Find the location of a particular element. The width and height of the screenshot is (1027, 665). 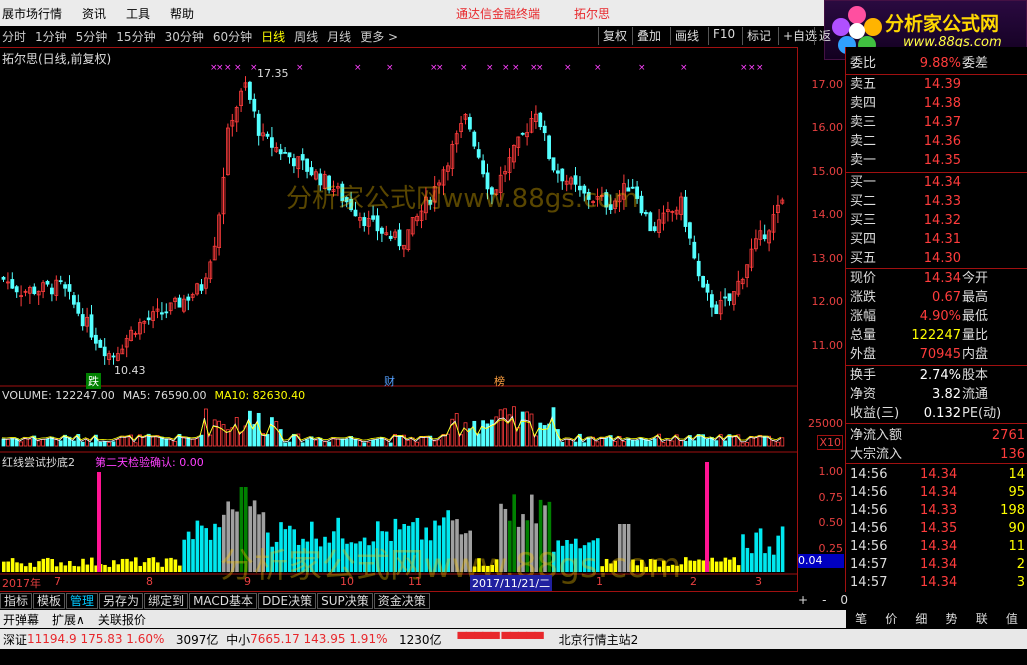

sell-3-value: 14.37 is located at coordinates (942, 122).